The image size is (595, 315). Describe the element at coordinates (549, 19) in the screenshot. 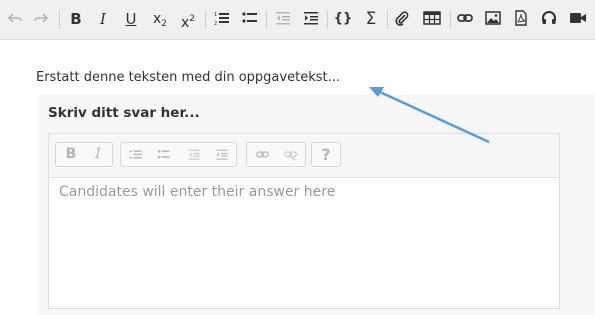

I see `headphones-icon` at that location.